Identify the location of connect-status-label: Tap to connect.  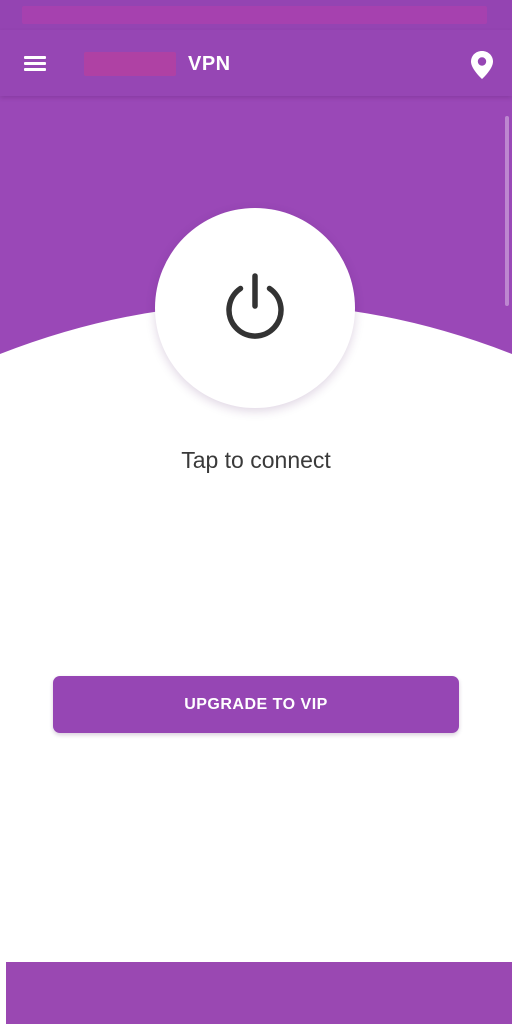
(256, 460).